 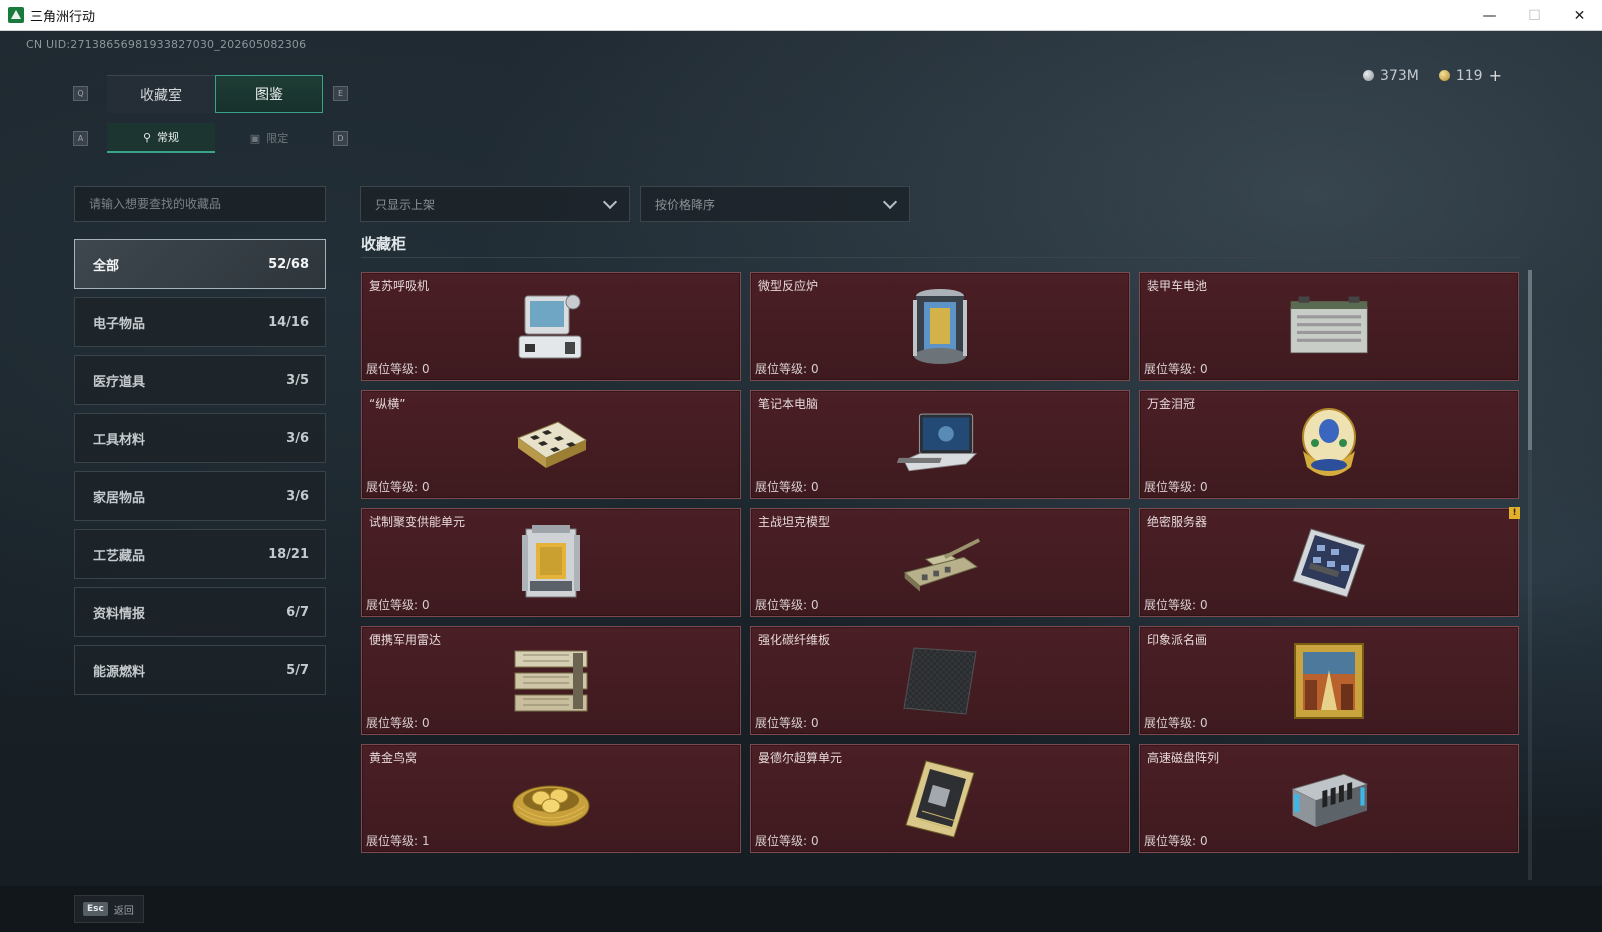 What do you see at coordinates (384, 244) in the screenshot?
I see `section-title: 收藏柜` at bounding box center [384, 244].